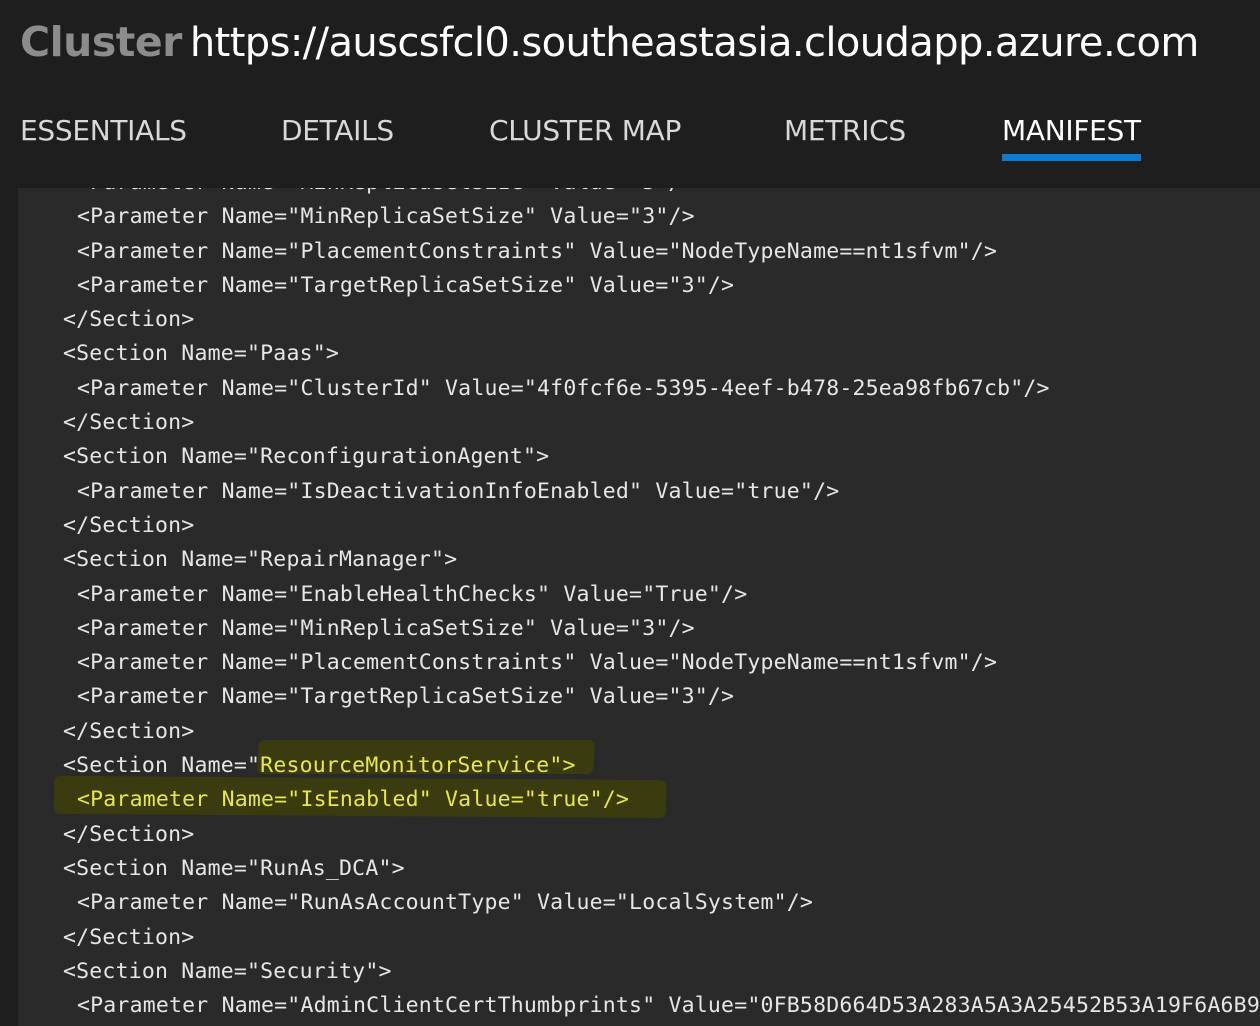 This screenshot has width=1260, height=1026. Describe the element at coordinates (234, 868) in the screenshot. I see `code-line: <Section Name="RunAs_DCA">` at that location.